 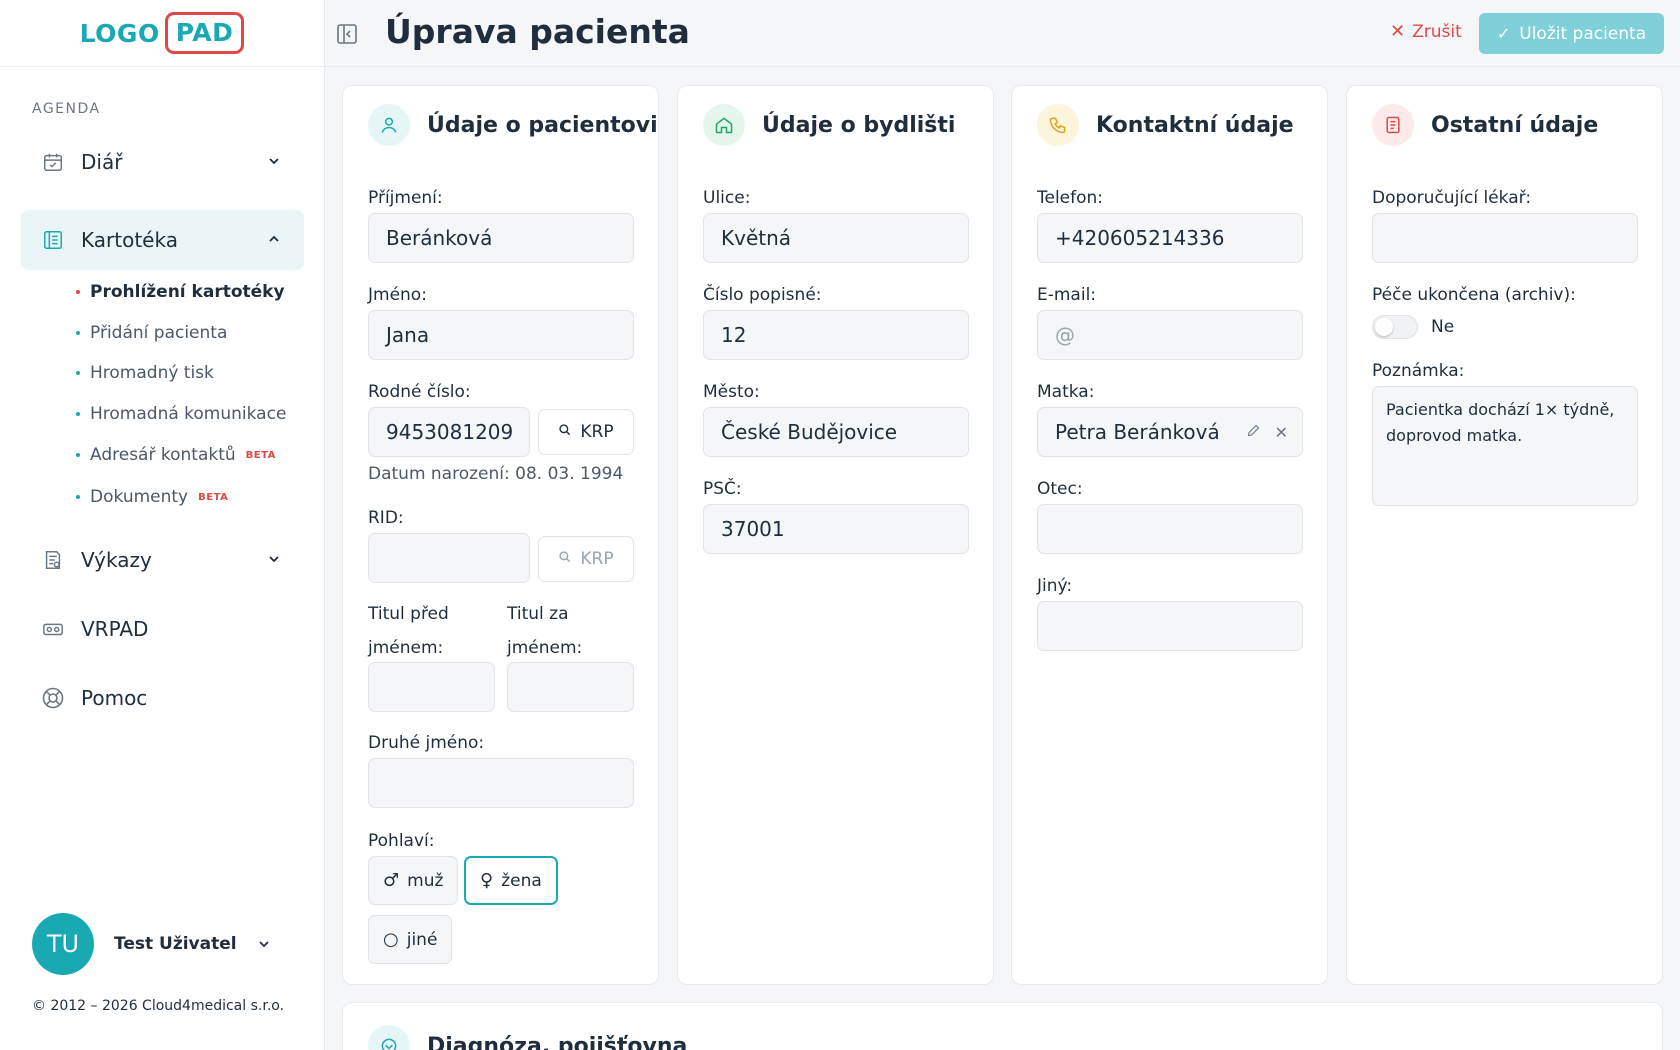 I want to click on subitem-label: Dokumenty, so click(x=139, y=497).